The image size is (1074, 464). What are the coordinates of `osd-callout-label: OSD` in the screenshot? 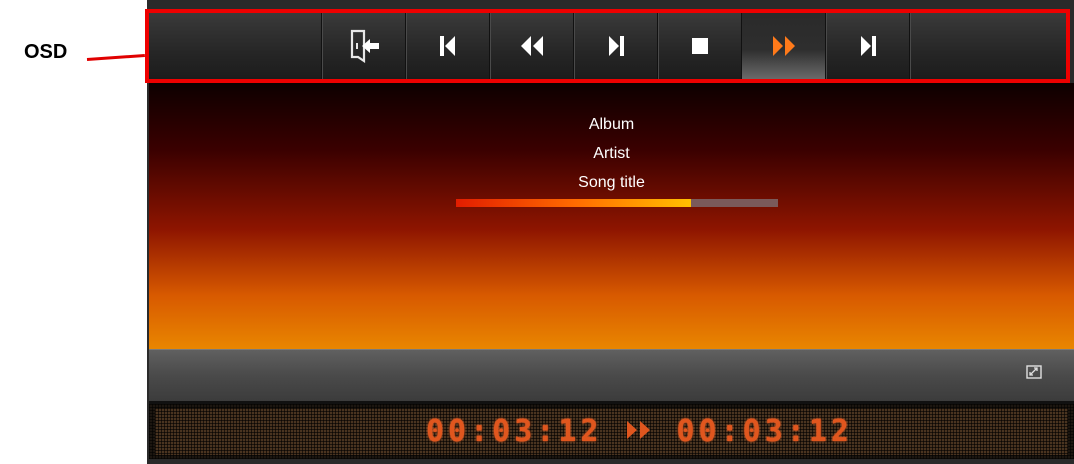 It's located at (46, 52).